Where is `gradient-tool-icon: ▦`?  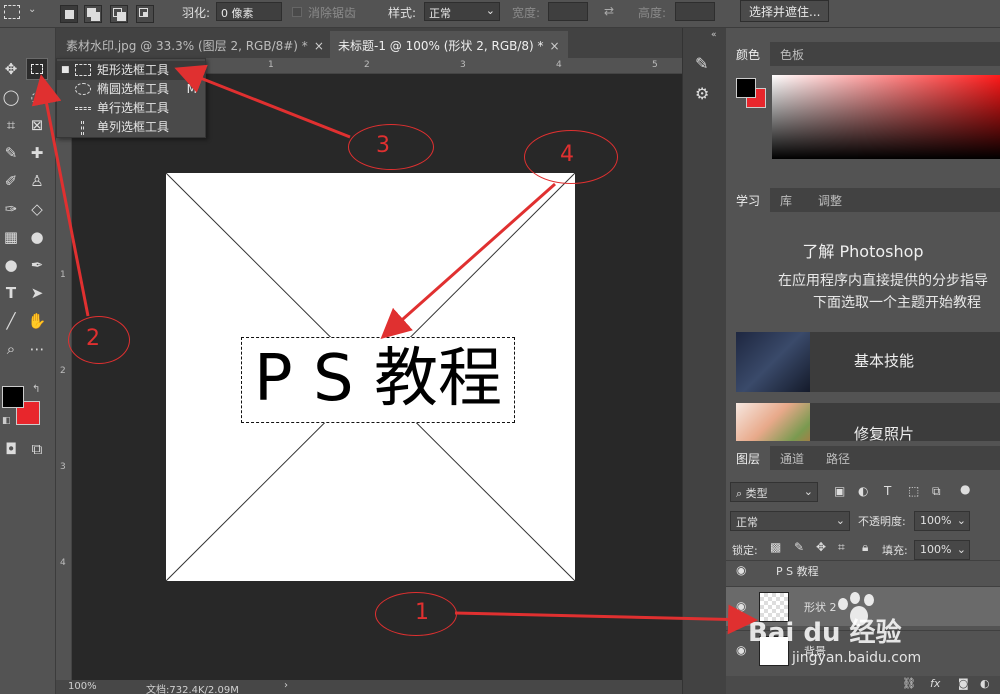
gradient-tool-icon: ▦ is located at coordinates (11, 237).